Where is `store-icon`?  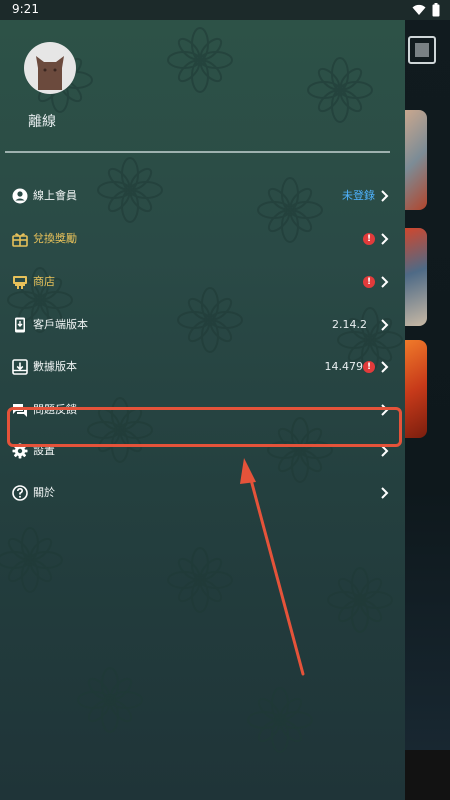 store-icon is located at coordinates (20, 282).